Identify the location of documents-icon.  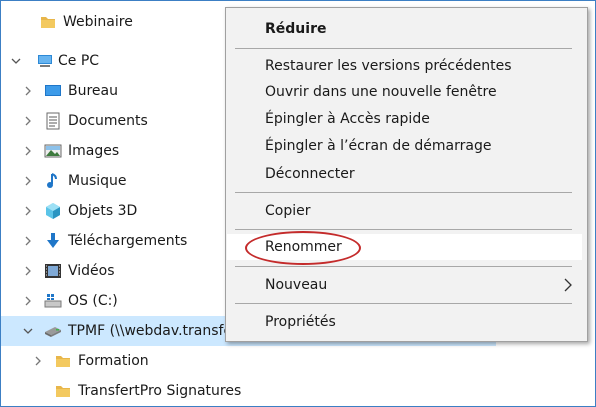
(53, 121).